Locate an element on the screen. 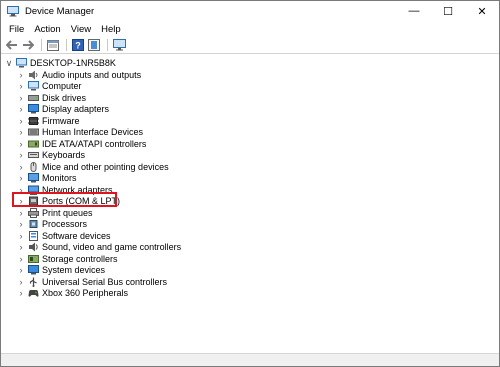  device-manager-icon is located at coordinates (13, 11).